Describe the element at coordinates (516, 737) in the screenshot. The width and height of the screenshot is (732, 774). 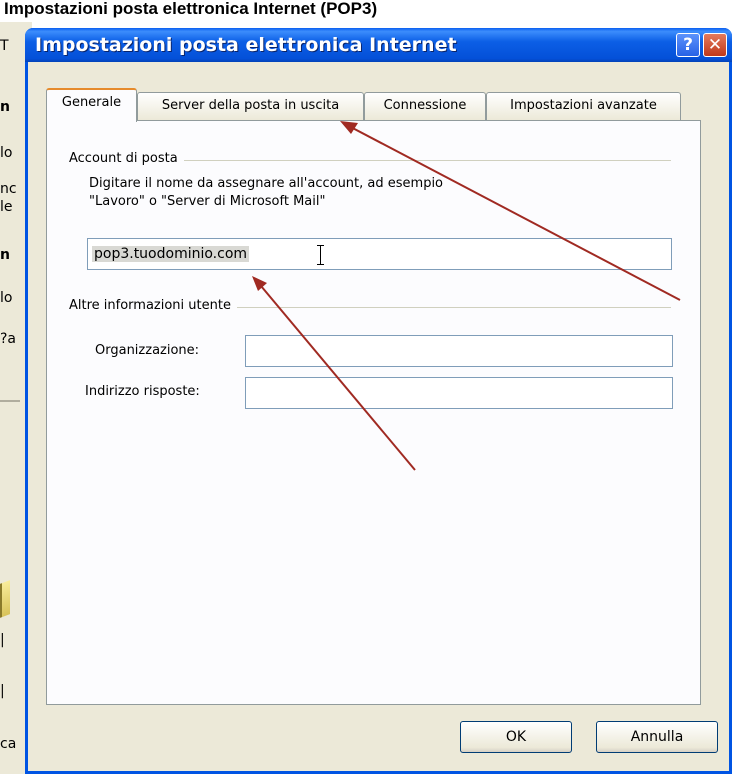
I see `ok-button: OK` at that location.